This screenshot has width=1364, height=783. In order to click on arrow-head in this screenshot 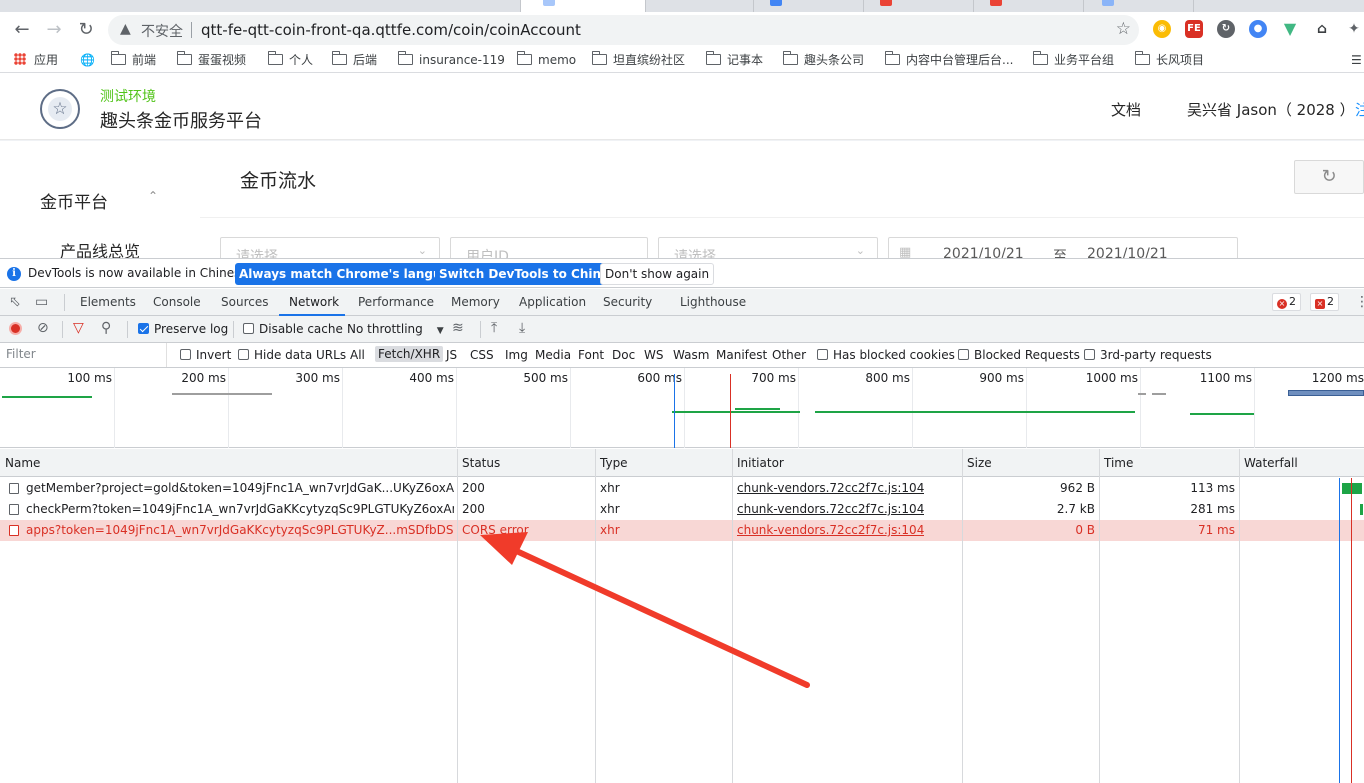, I will do `click(504, 548)`.